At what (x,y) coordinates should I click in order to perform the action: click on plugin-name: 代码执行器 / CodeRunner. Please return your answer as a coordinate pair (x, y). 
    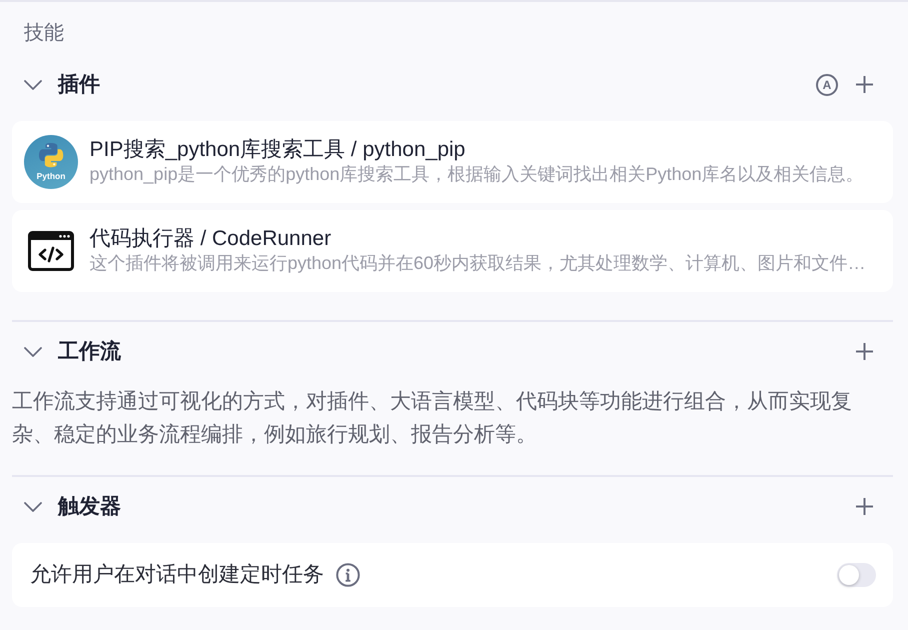
    Looking at the image, I should click on (211, 238).